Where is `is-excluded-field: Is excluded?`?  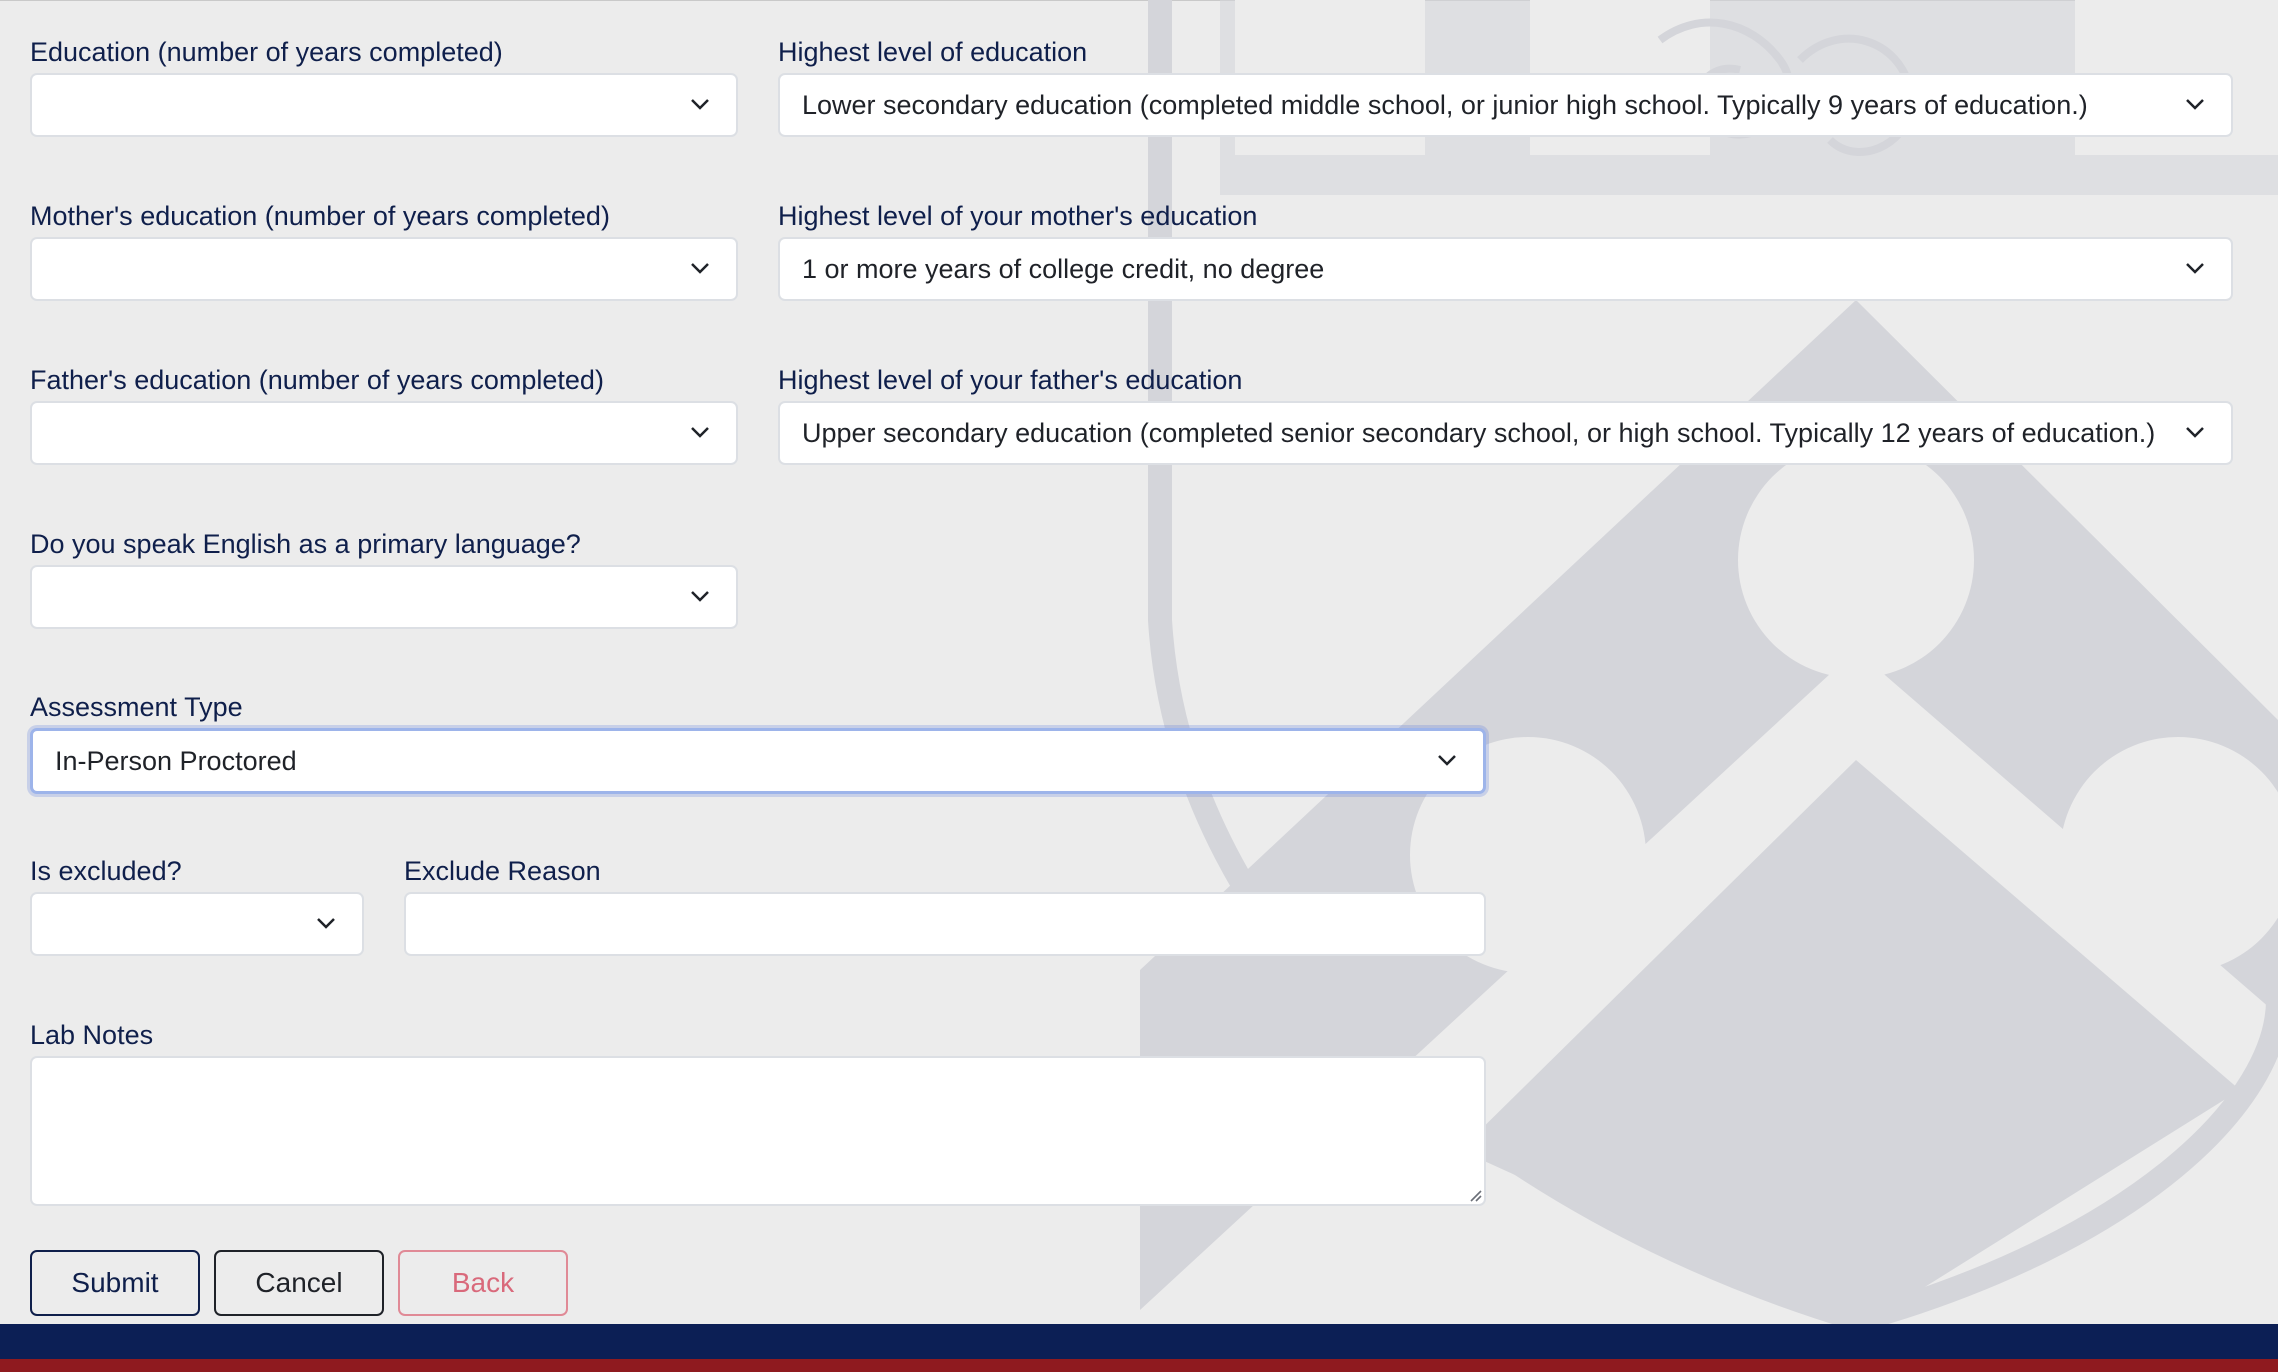
is-excluded-field: Is excluded? is located at coordinates (197, 909).